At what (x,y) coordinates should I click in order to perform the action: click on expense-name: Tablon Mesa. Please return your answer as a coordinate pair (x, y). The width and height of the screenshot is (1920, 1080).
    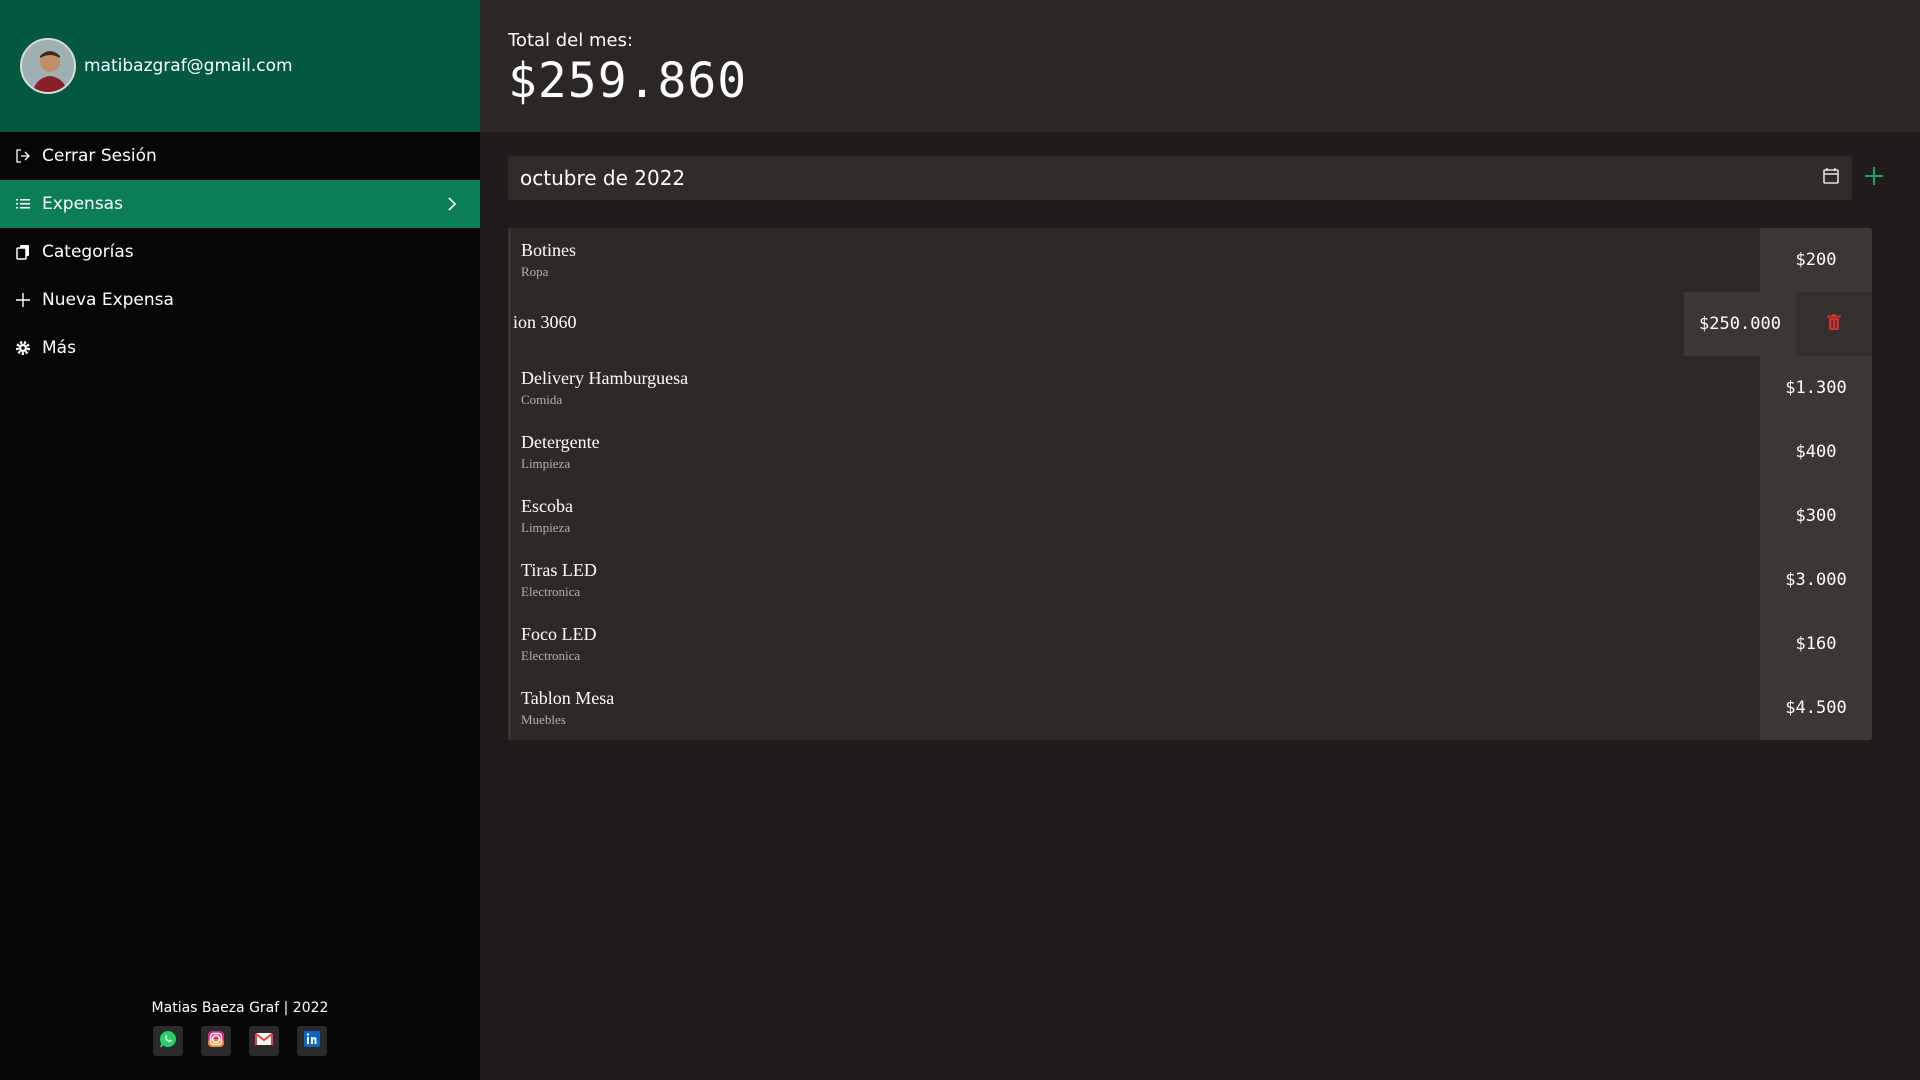
    Looking at the image, I should click on (568, 698).